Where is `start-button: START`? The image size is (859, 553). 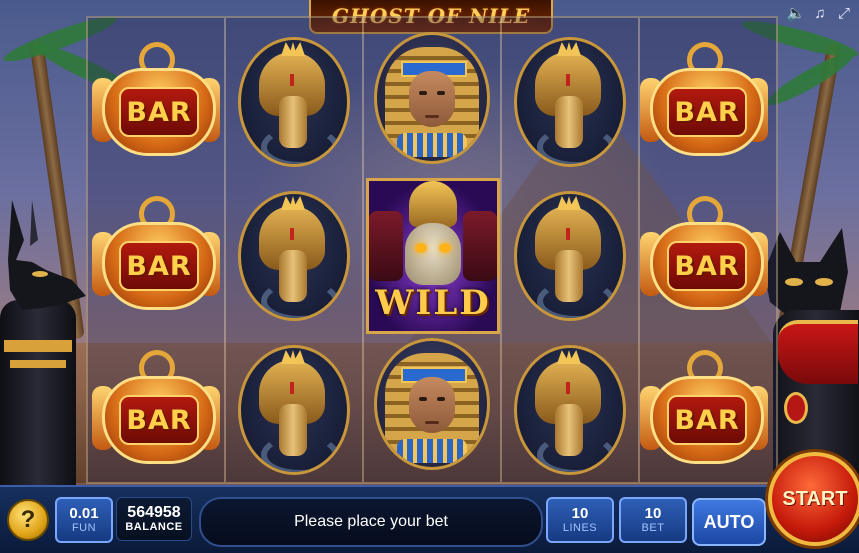
start-button: START is located at coordinates (813, 499).